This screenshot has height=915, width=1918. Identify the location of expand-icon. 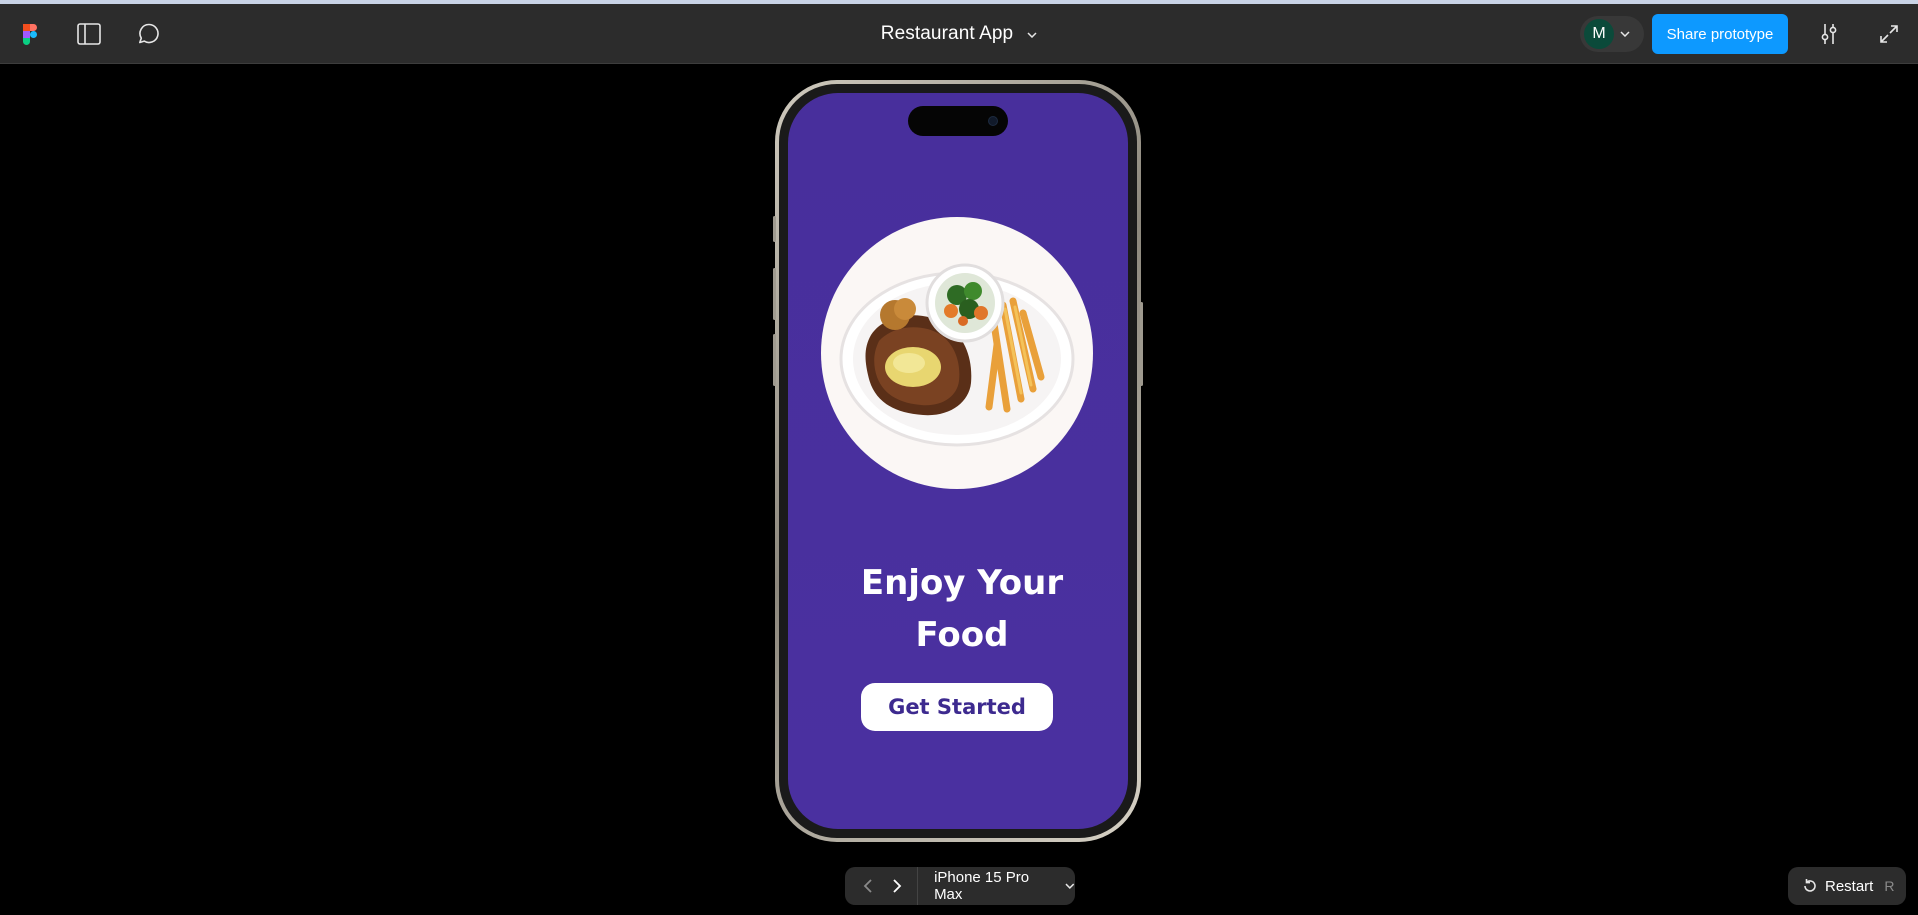
(1889, 34).